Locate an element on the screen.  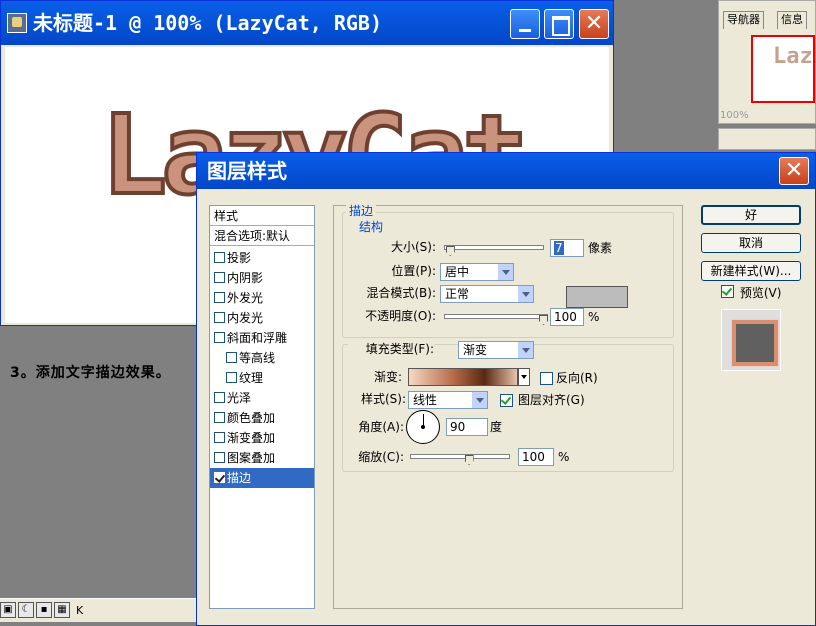
close-button: ✕ is located at coordinates (594, 24).